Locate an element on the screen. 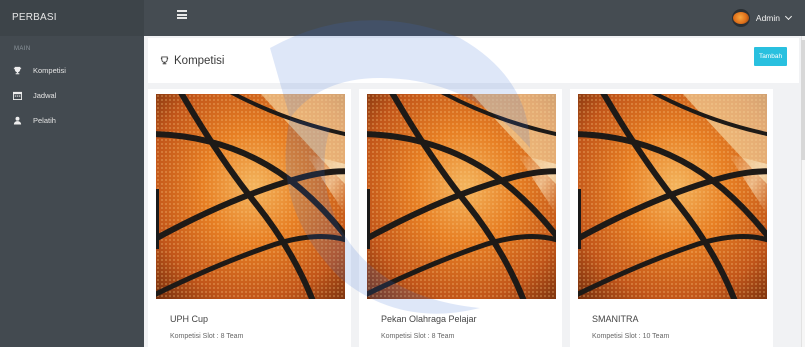 The height and width of the screenshot is (347, 805). chevron-down-icon is located at coordinates (788, 16).